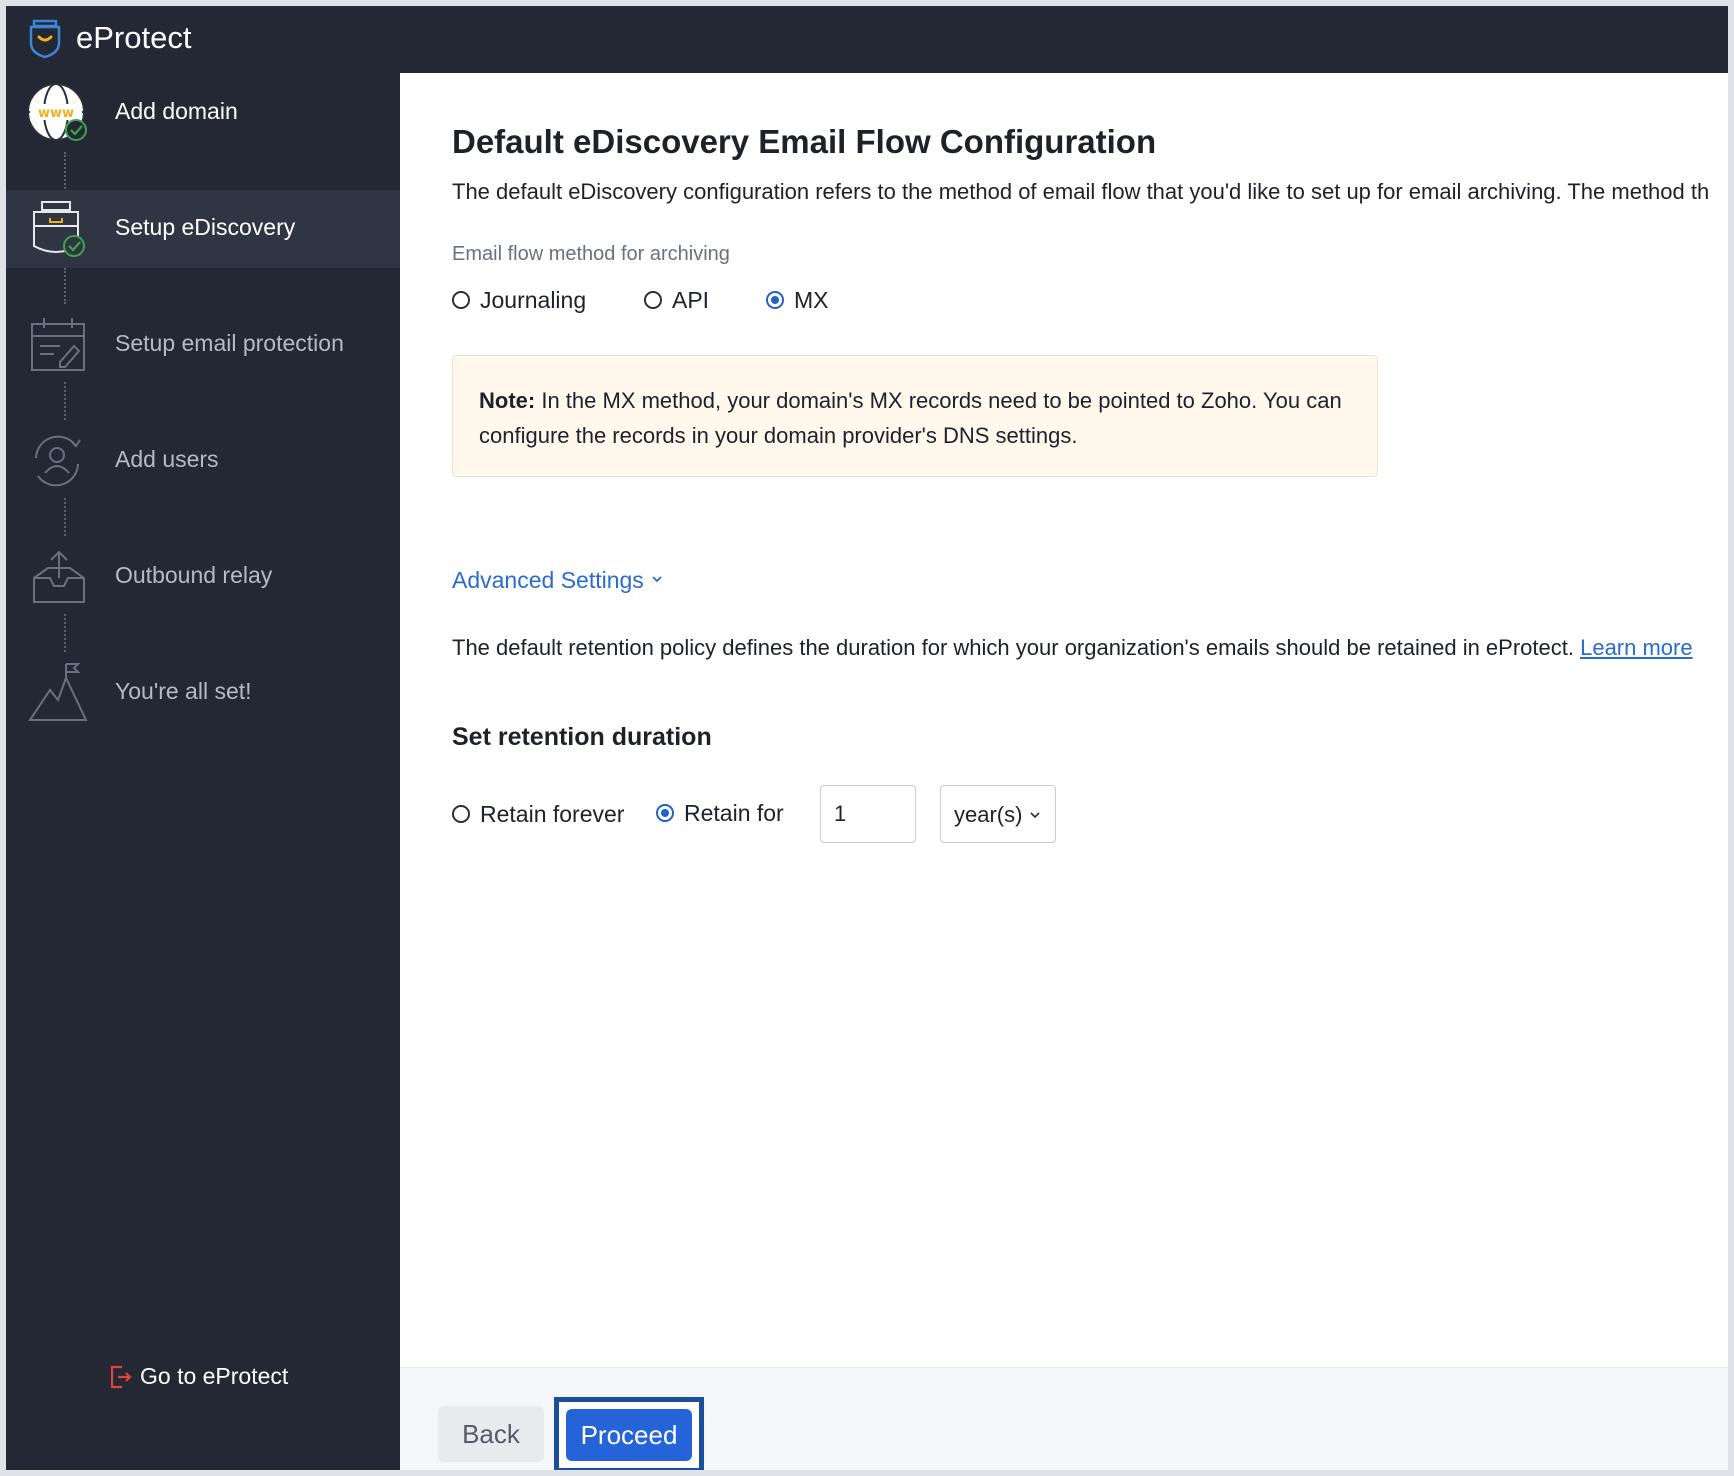  I want to click on sidebar-step-label: Add users, so click(167, 459).